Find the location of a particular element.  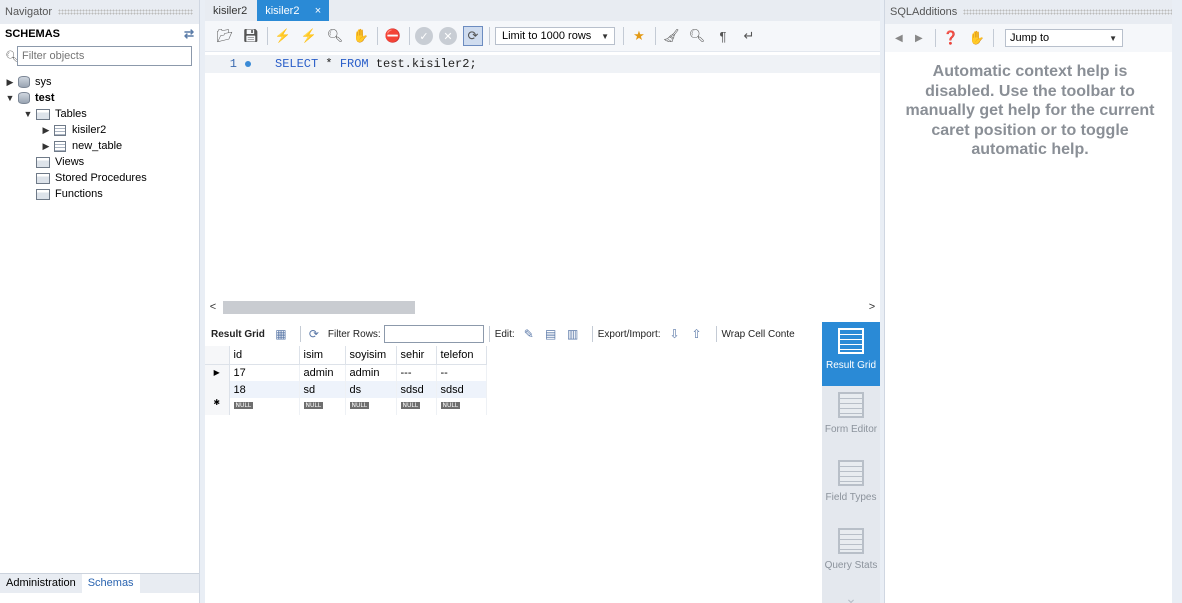

sql-text: * is located at coordinates (329, 64).